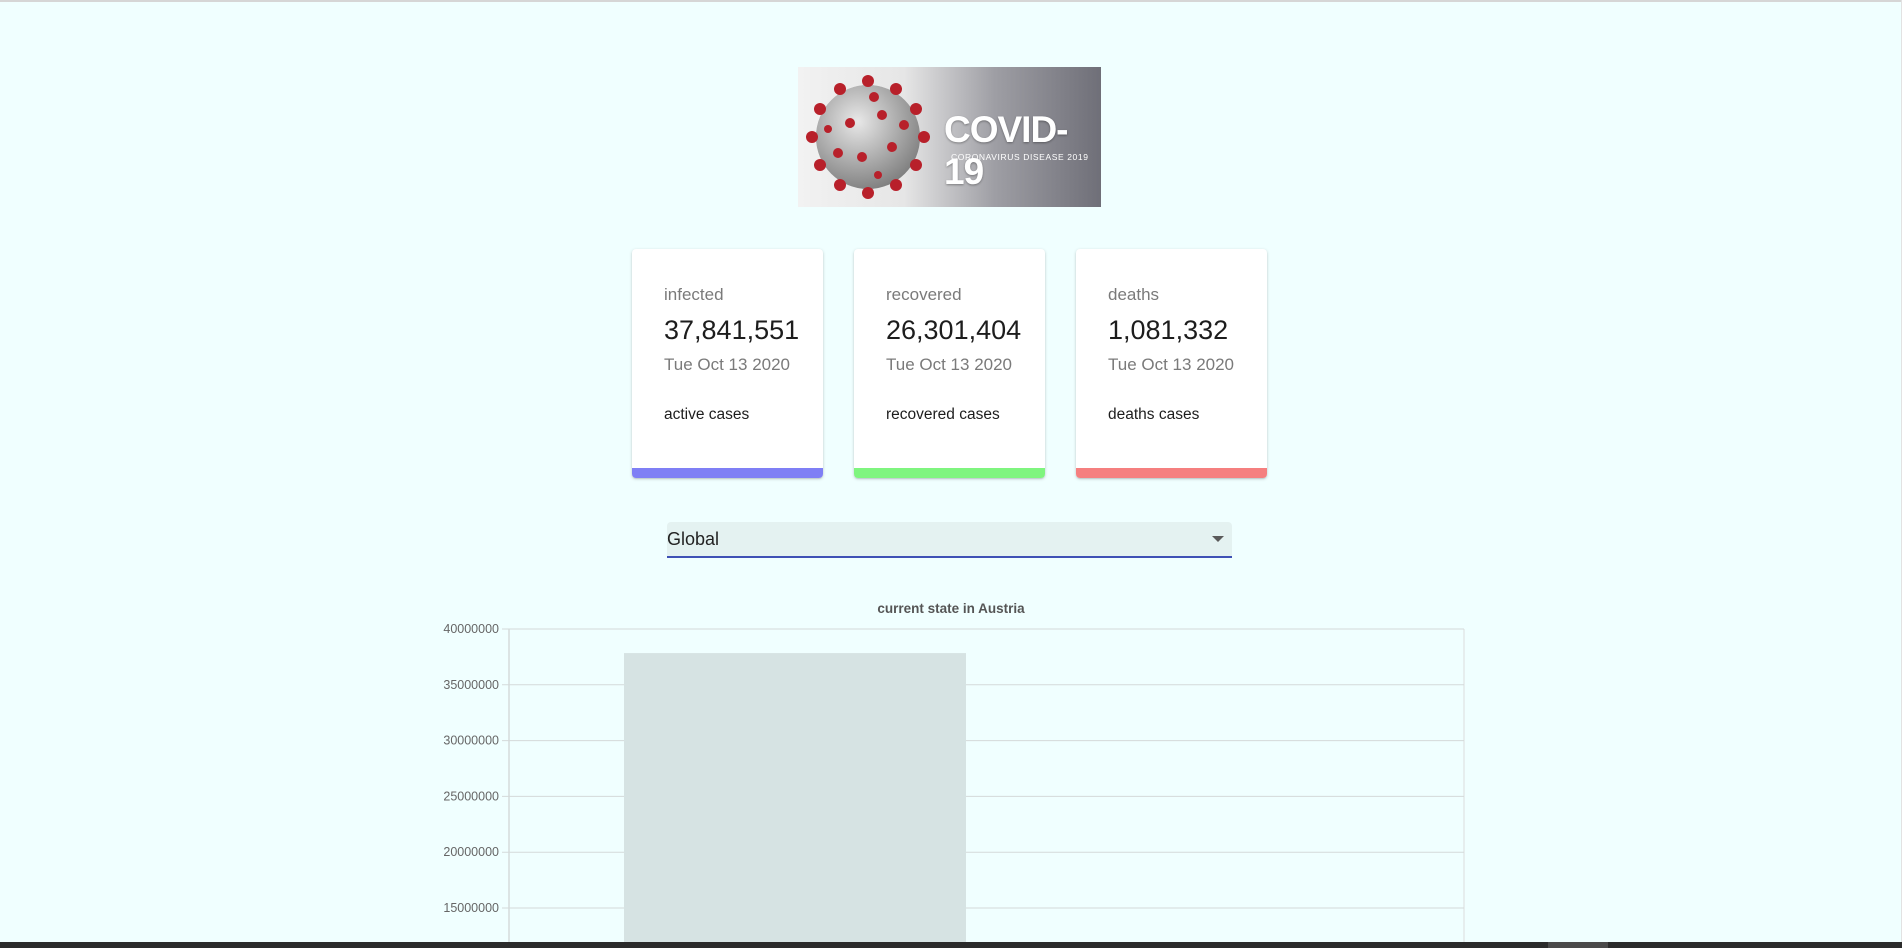 Image resolution: width=1902 pixels, height=948 pixels. I want to click on y-tick-label: 20000000, so click(471, 852).